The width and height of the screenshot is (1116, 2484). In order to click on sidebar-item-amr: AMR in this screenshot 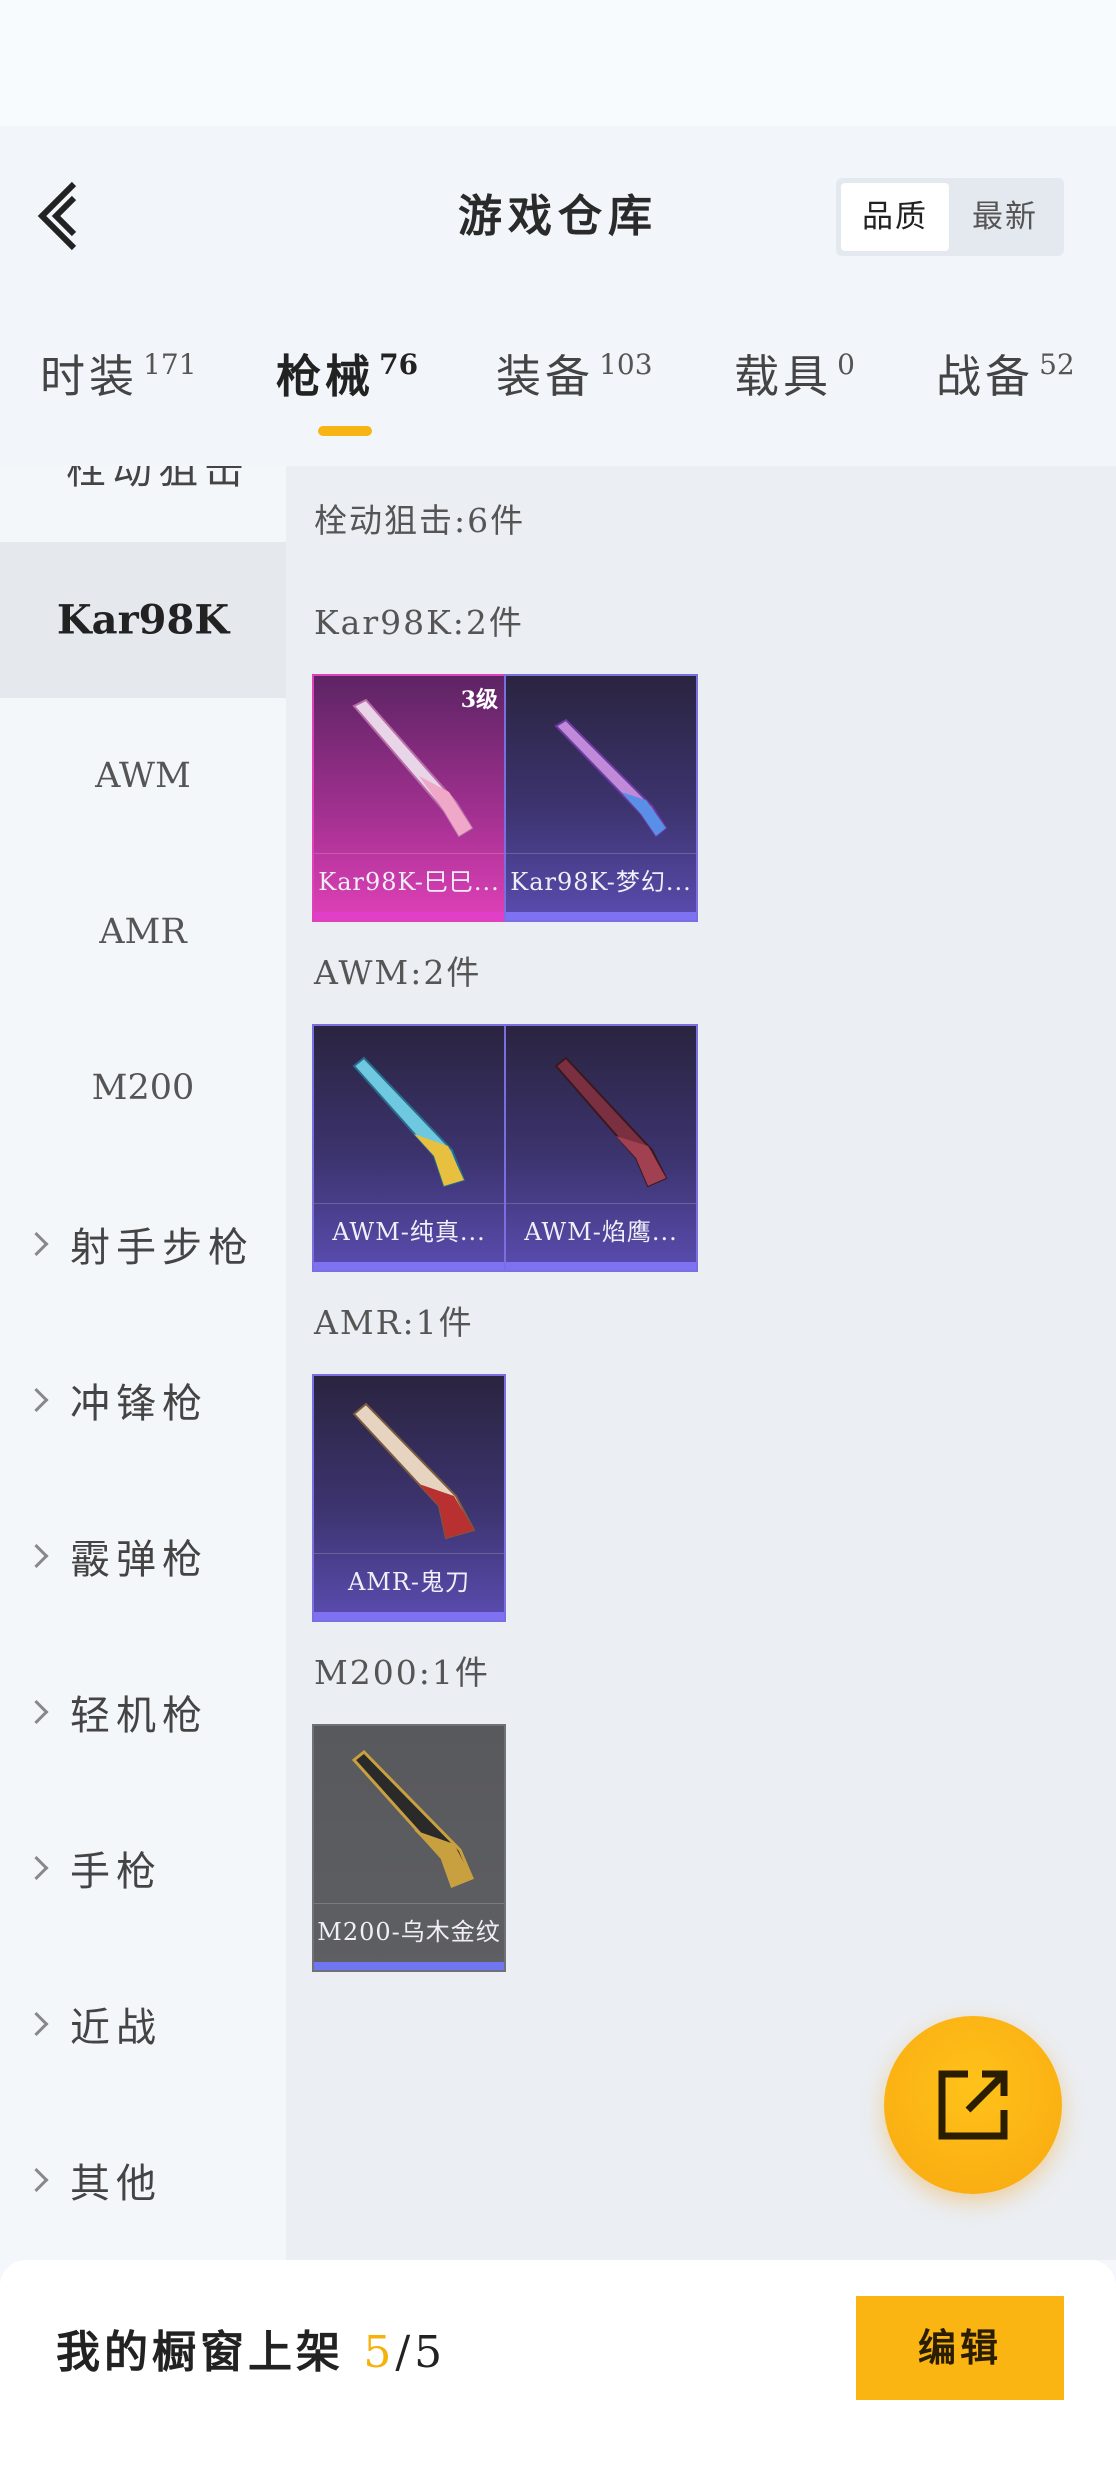, I will do `click(143, 932)`.